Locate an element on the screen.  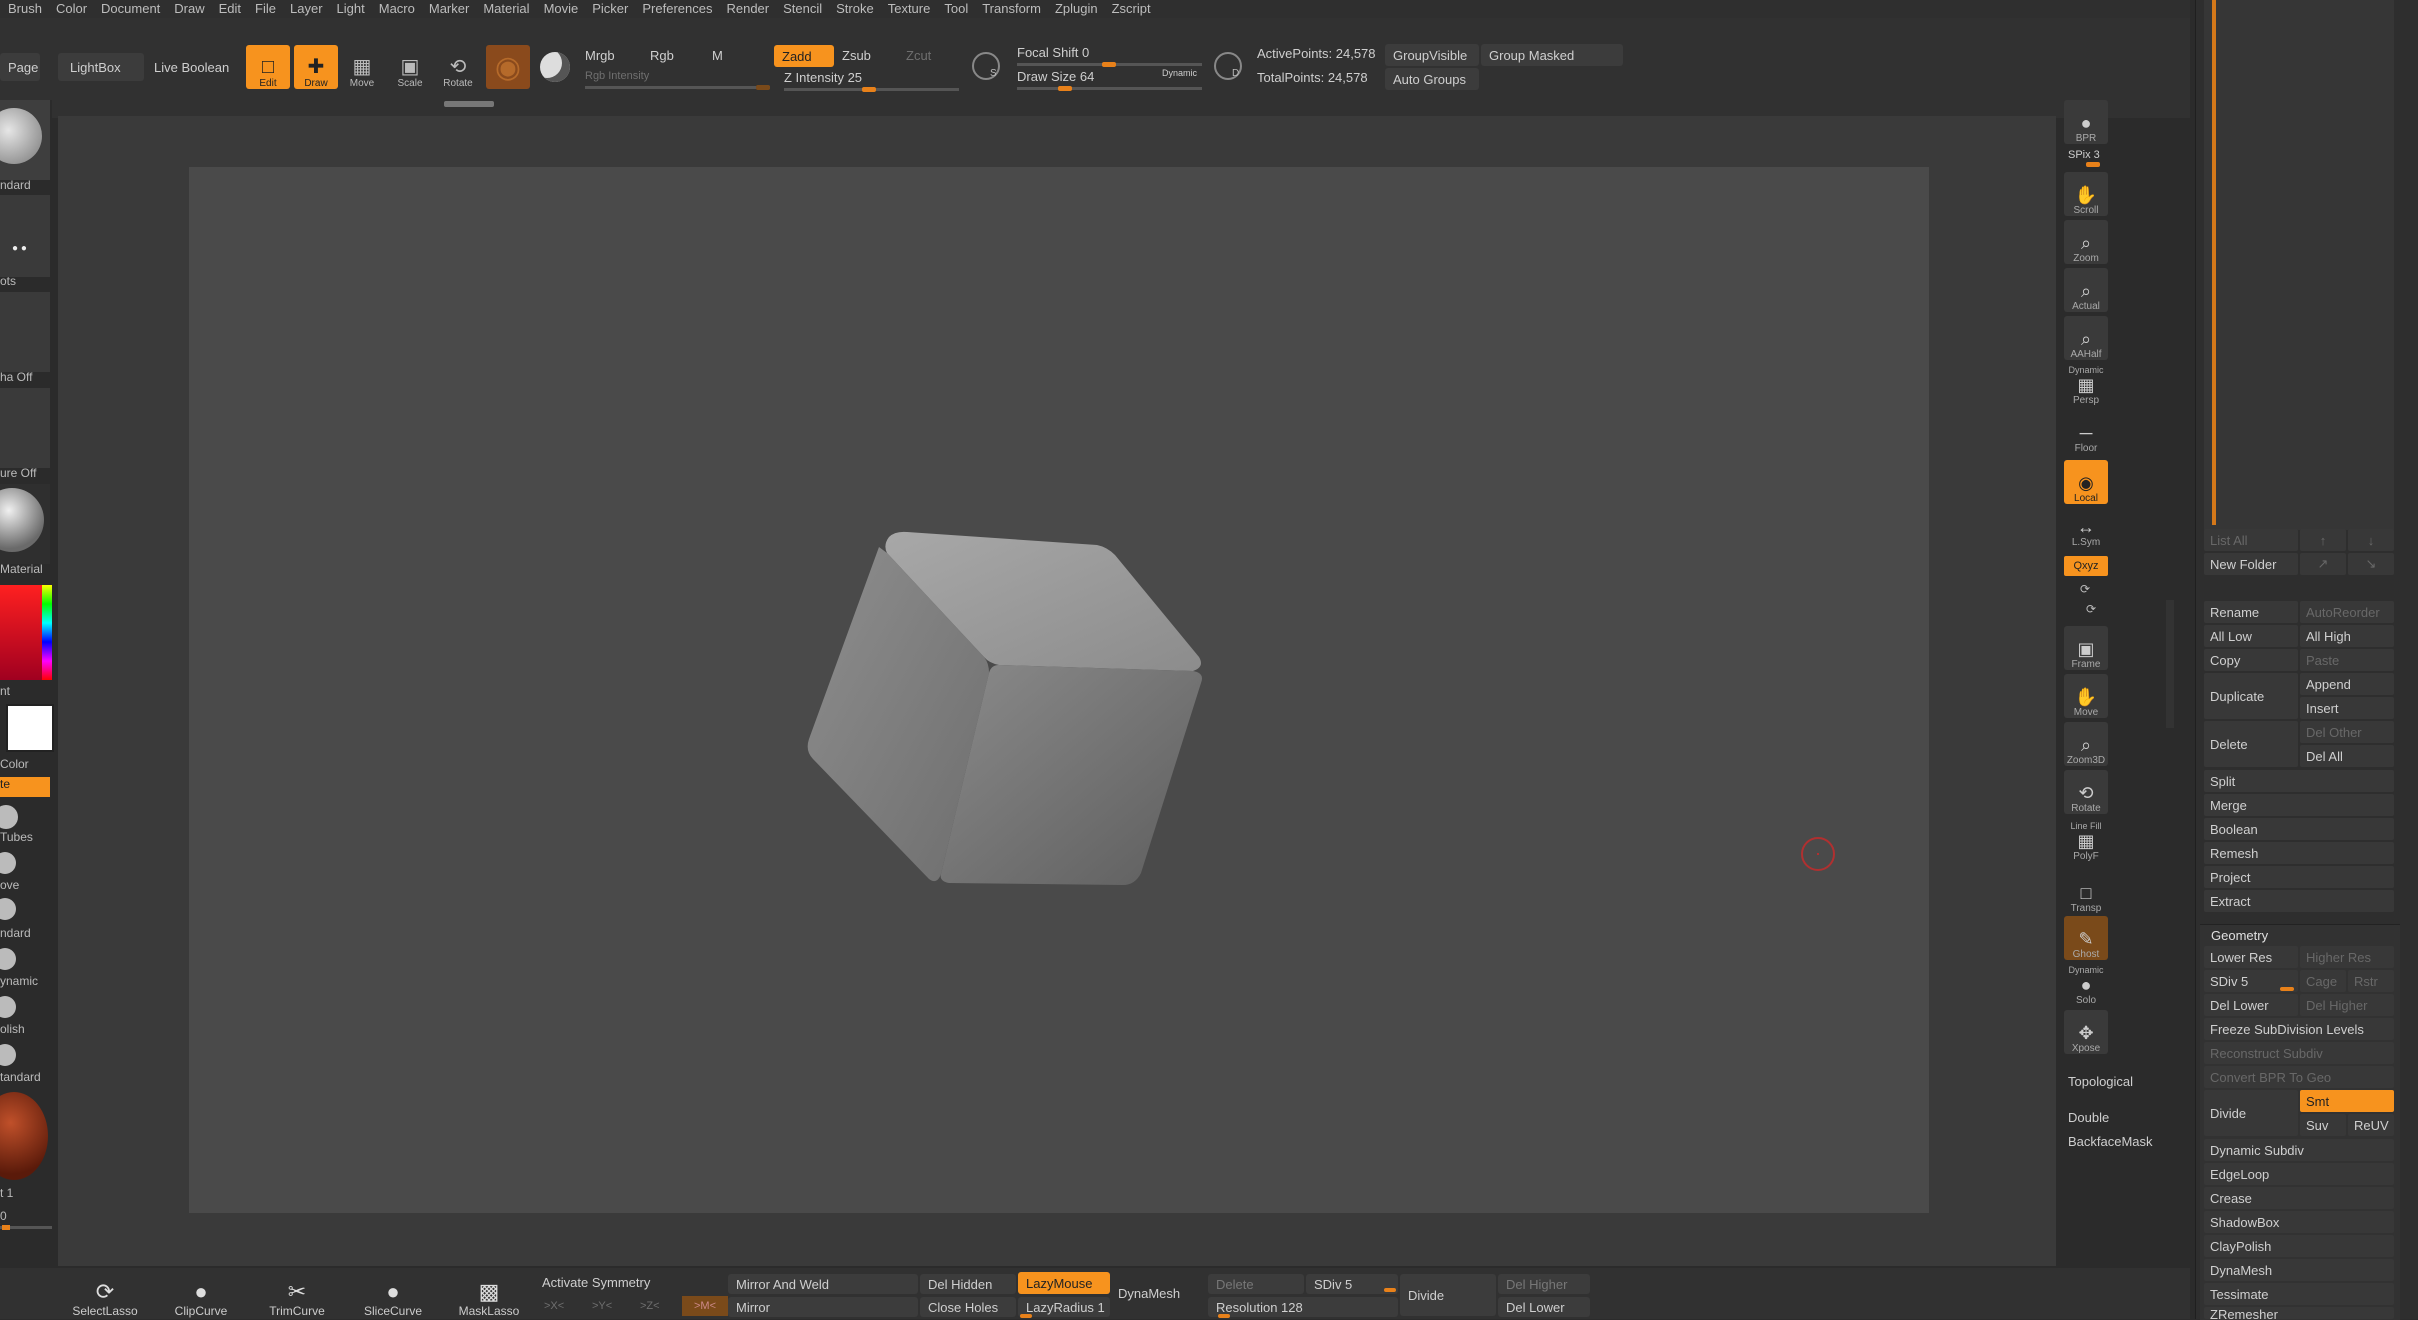
menu-preferences: Preferences is located at coordinates (677, 9).